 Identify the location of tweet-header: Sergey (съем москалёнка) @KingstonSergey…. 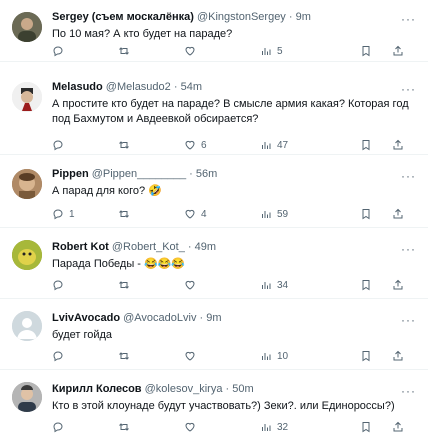
(235, 17).